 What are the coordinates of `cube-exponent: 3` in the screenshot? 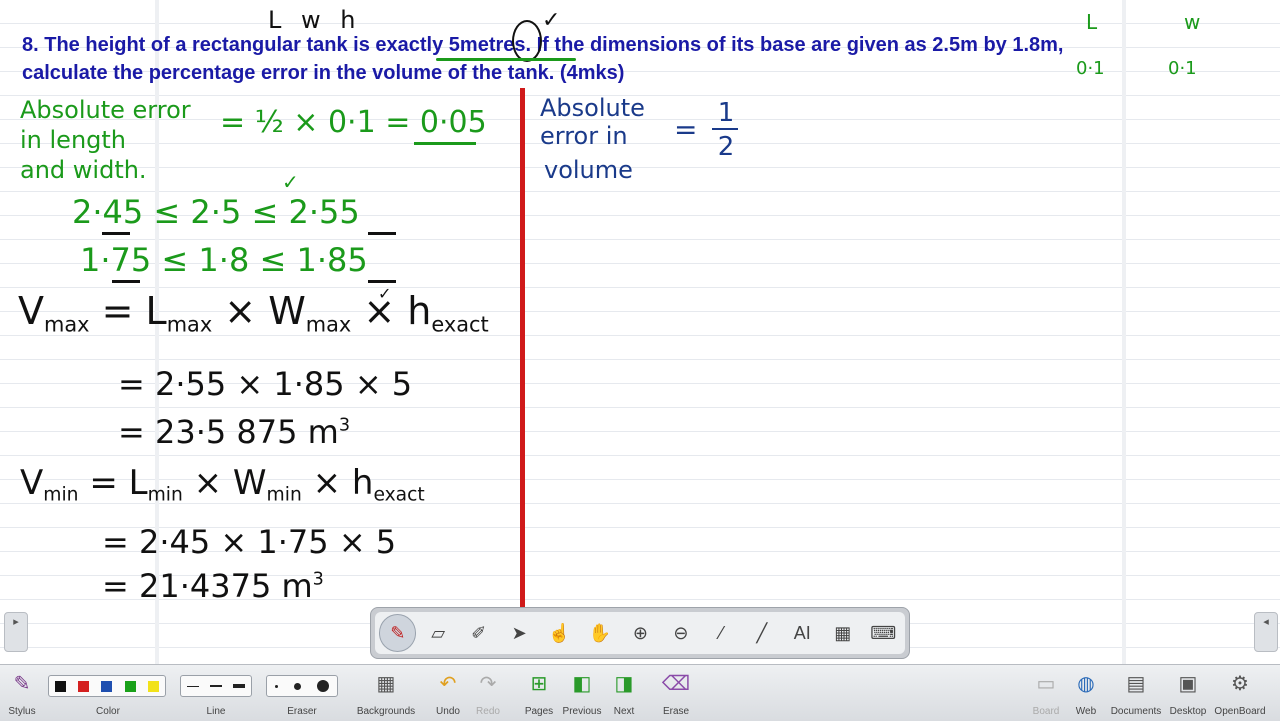 It's located at (344, 425).